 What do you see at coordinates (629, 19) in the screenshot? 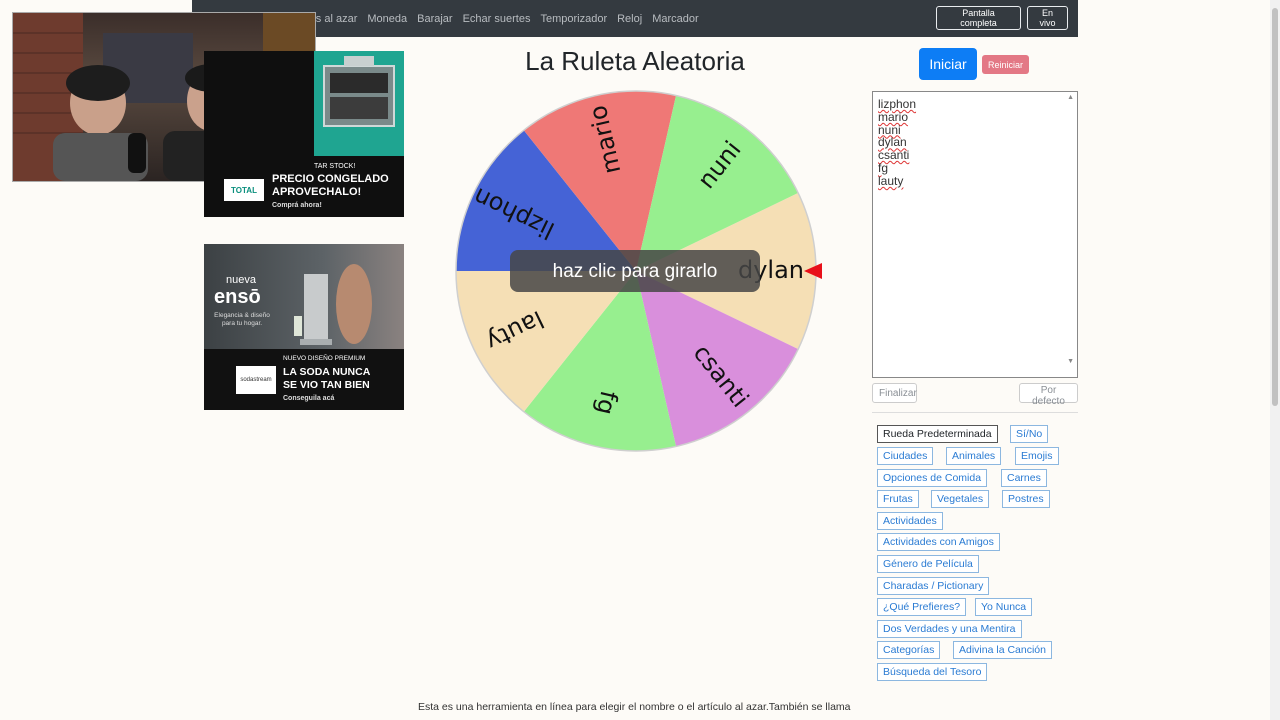
I see `nav-link-clock: Reloj` at bounding box center [629, 19].